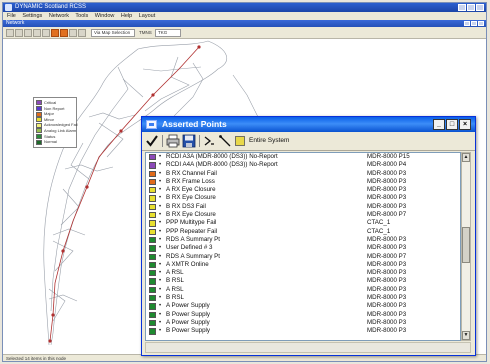 The height and width of the screenshot is (364, 490). Describe the element at coordinates (308, 141) in the screenshot. I see `dialog-toolbar: Entire System` at that location.